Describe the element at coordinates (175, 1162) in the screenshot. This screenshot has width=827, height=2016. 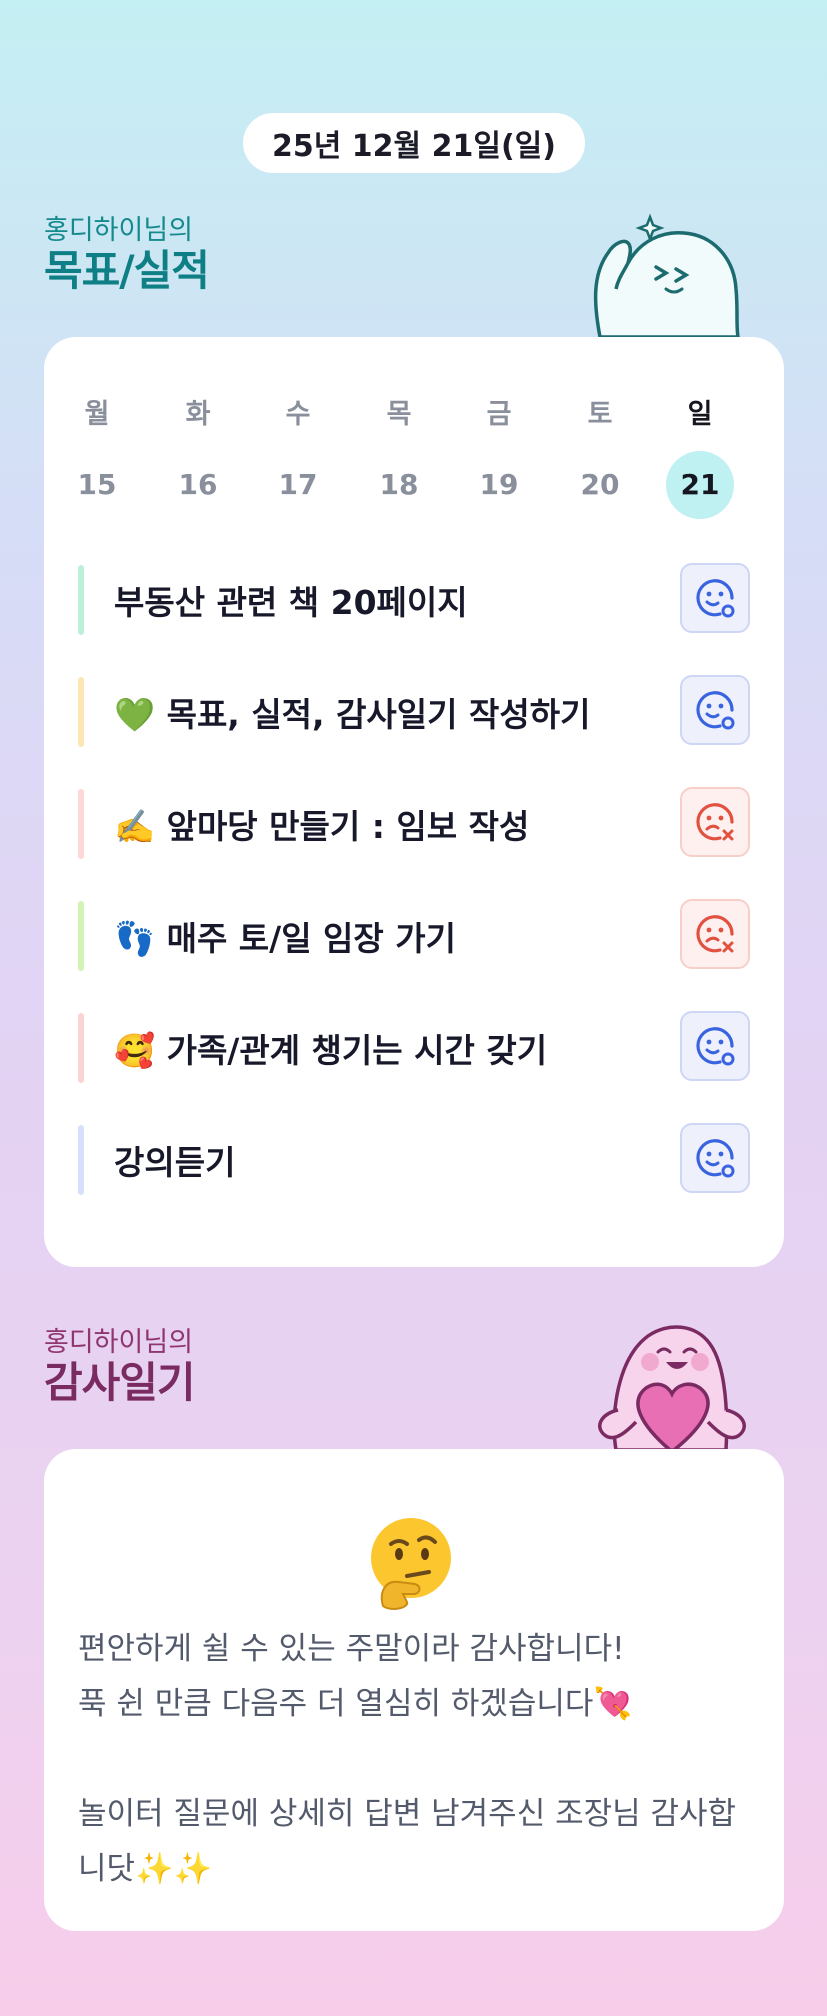
I see `goal-text: 강의듣기` at that location.